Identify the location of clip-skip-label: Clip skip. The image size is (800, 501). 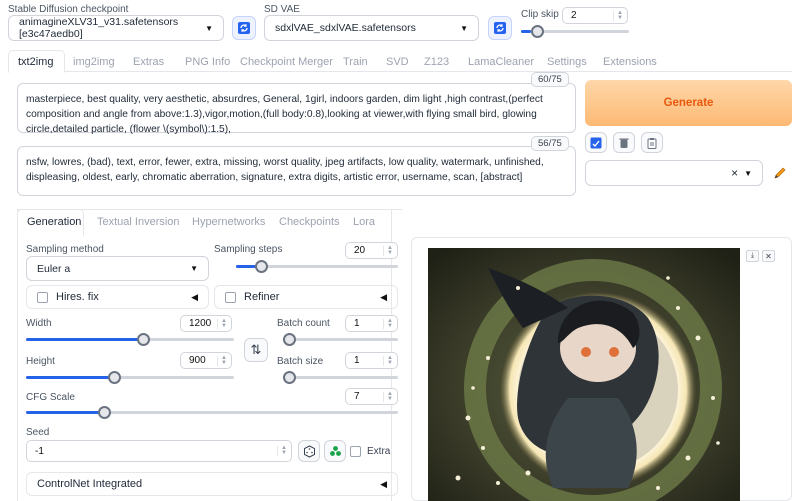
(540, 14).